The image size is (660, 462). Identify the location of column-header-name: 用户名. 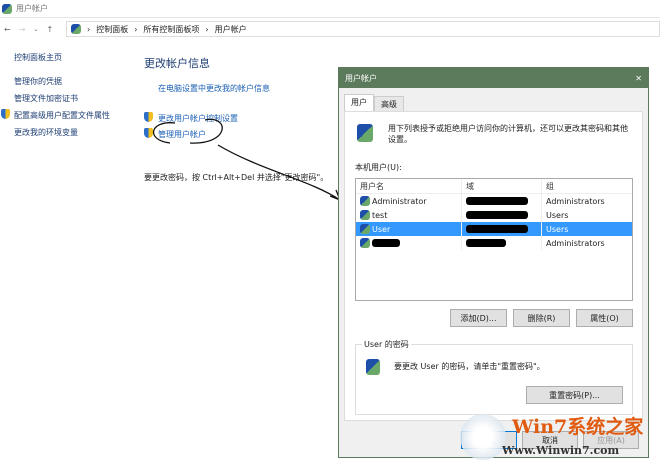
(408, 186).